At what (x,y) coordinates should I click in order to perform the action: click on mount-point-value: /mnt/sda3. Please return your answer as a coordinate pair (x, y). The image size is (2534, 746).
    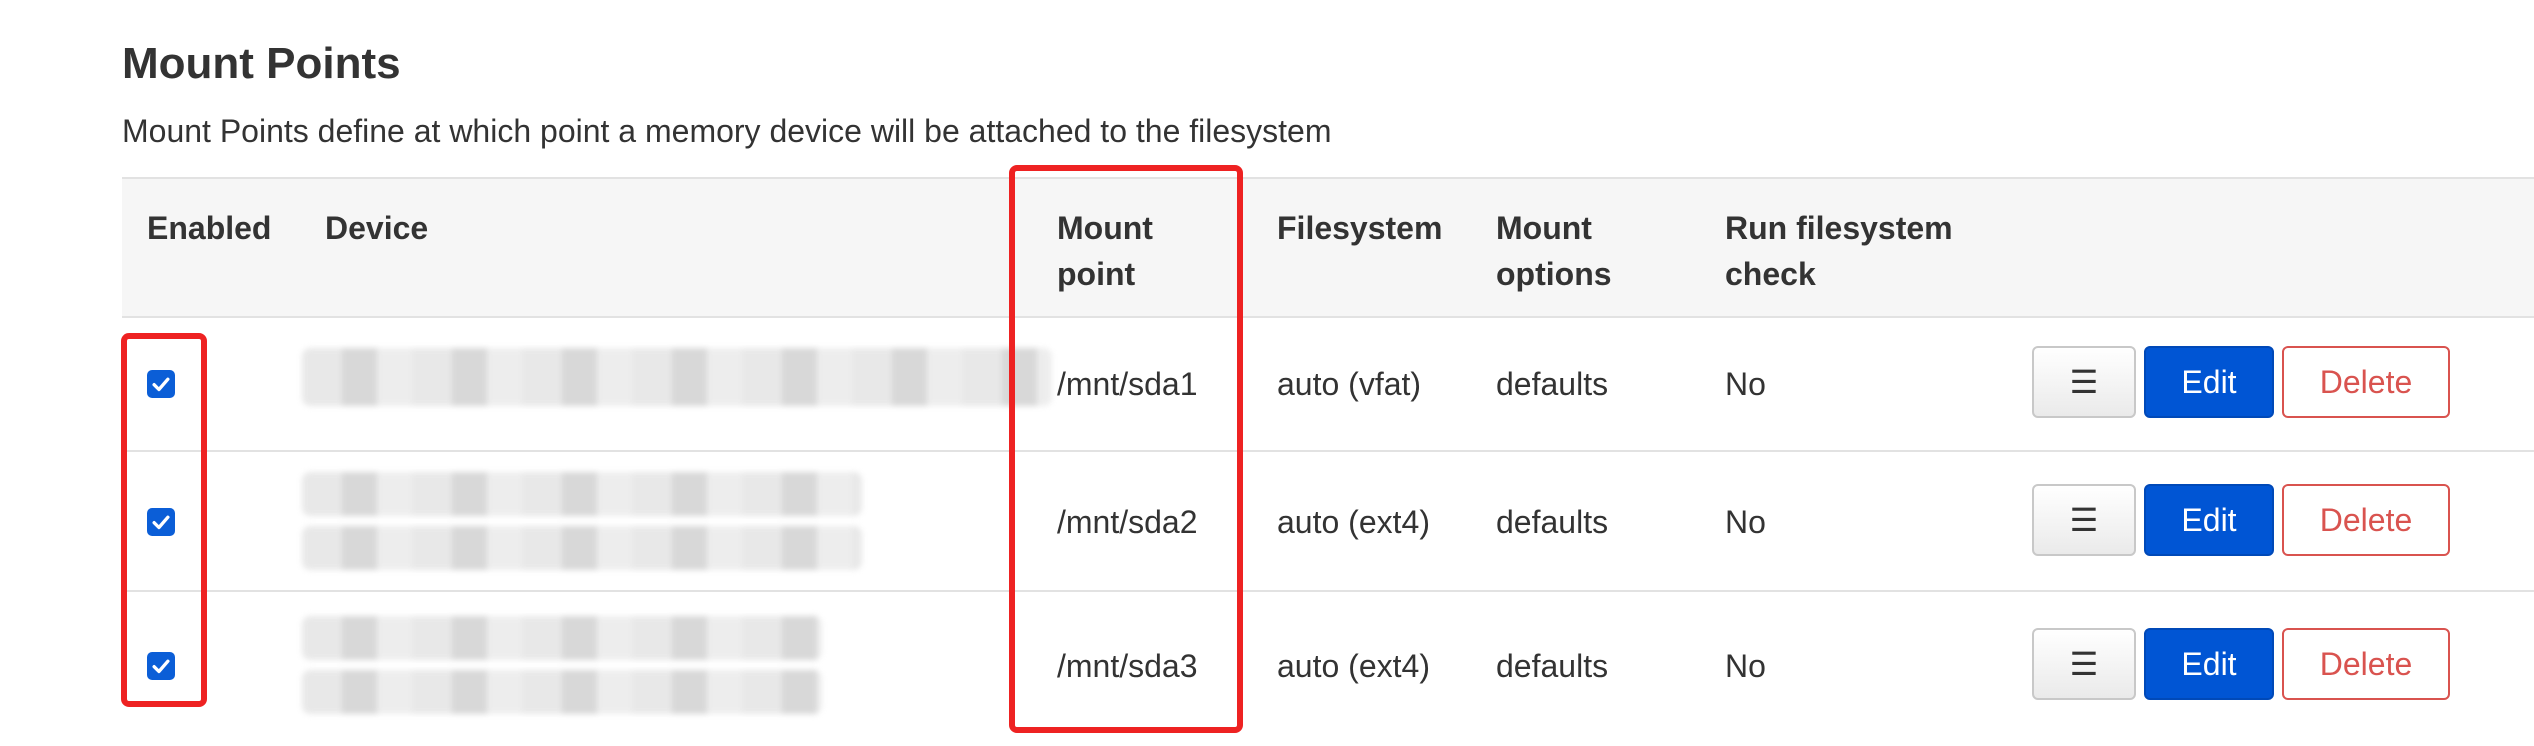
    Looking at the image, I should click on (1127, 666).